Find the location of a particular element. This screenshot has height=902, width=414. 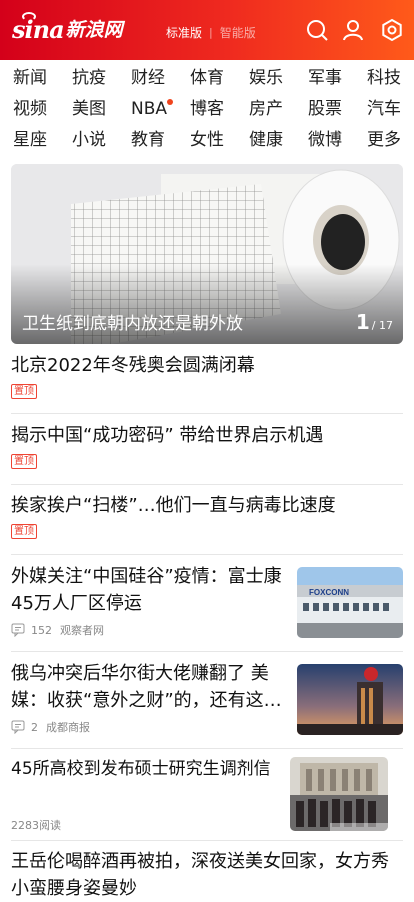

search-icon is located at coordinates (317, 30).